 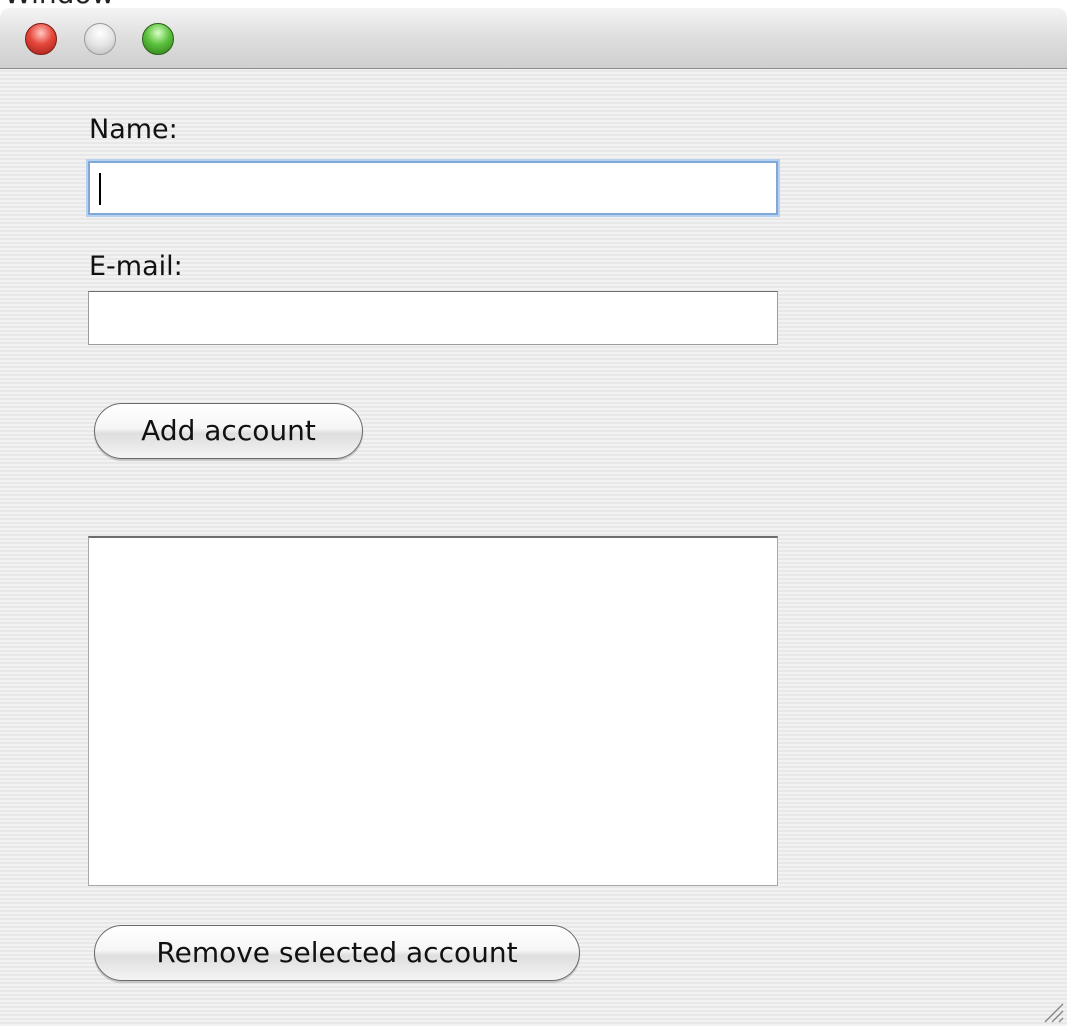 What do you see at coordinates (136, 266) in the screenshot?
I see `email-label: E-mail:` at bounding box center [136, 266].